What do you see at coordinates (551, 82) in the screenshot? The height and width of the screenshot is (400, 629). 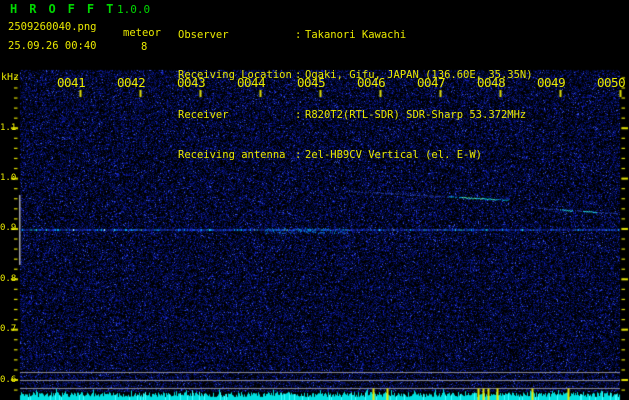 I see `time-tick-label: 0049` at bounding box center [551, 82].